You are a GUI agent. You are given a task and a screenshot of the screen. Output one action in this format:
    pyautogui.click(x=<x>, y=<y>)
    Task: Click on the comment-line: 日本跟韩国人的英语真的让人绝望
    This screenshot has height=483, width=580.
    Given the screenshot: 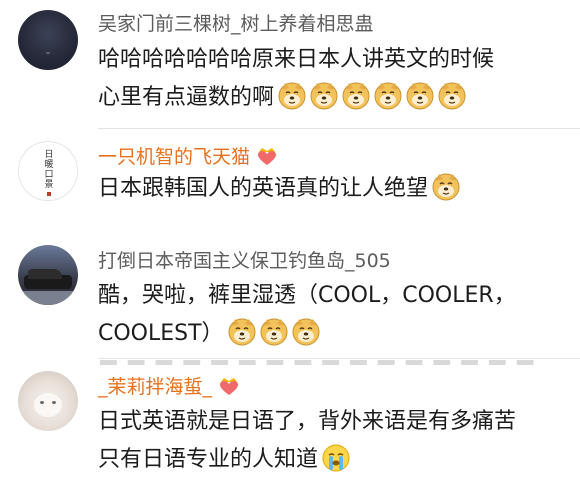 What is the action you would take?
    pyautogui.click(x=263, y=188)
    